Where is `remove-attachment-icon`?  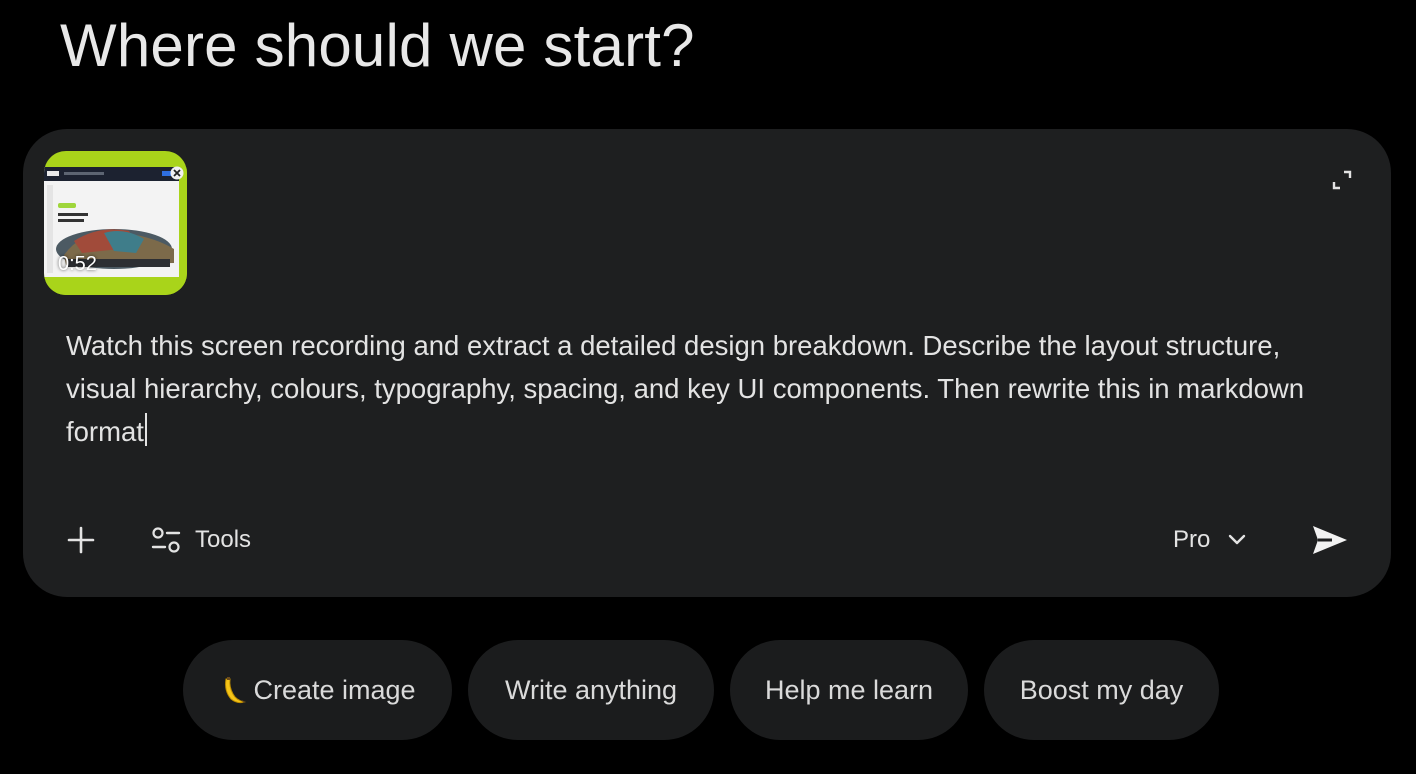
remove-attachment-icon is located at coordinates (177, 173).